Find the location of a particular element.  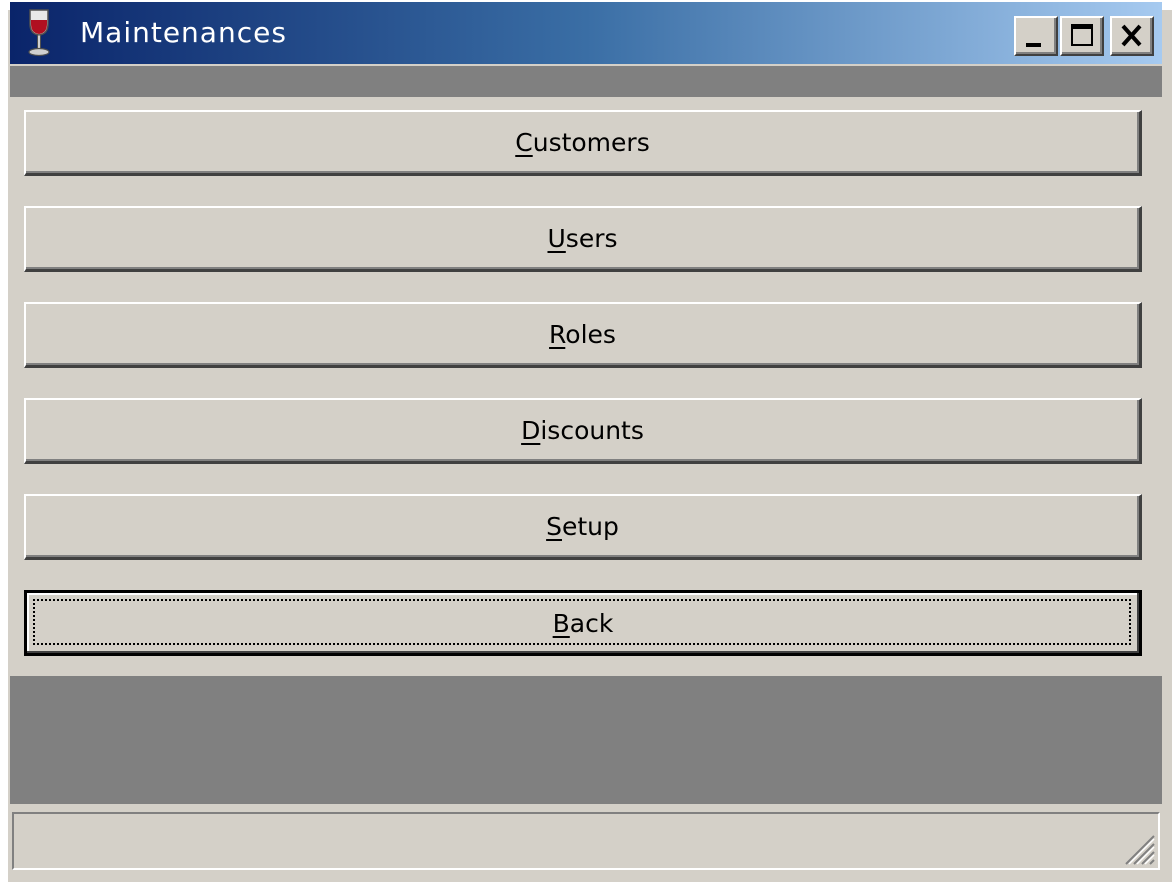

button-label: Roles is located at coordinates (582, 334).